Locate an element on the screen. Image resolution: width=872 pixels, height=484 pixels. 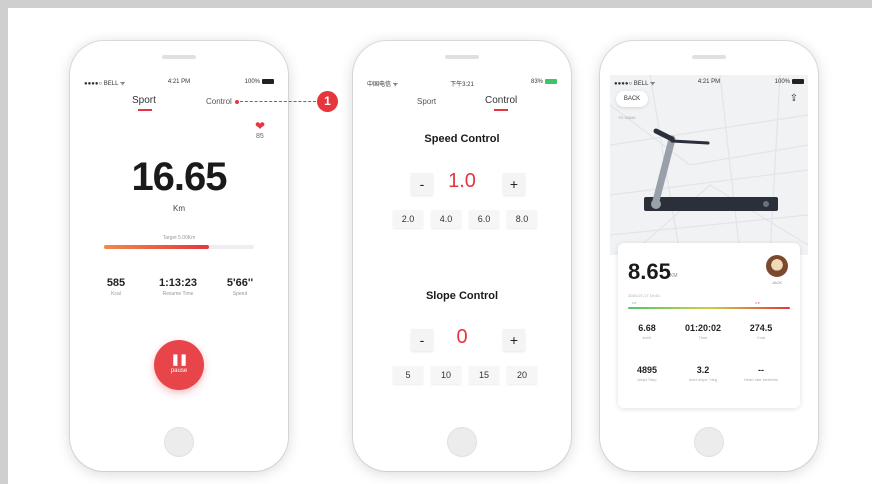
result-stat-slope-label: Aver slope °deg is located at coordinates (703, 379).